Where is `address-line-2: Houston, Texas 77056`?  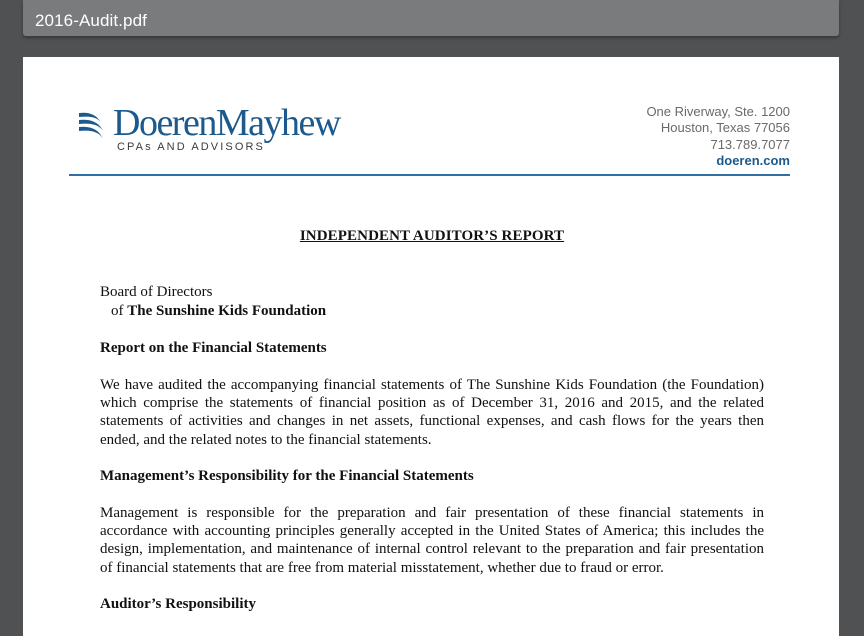
address-line-2: Houston, Texas 77056 is located at coordinates (725, 128).